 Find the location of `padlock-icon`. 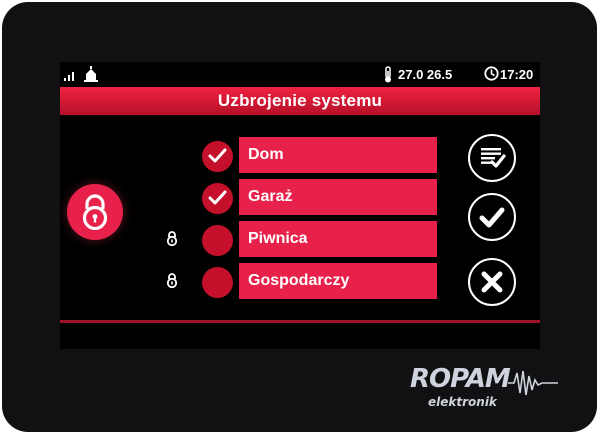

padlock-icon is located at coordinates (95, 212).